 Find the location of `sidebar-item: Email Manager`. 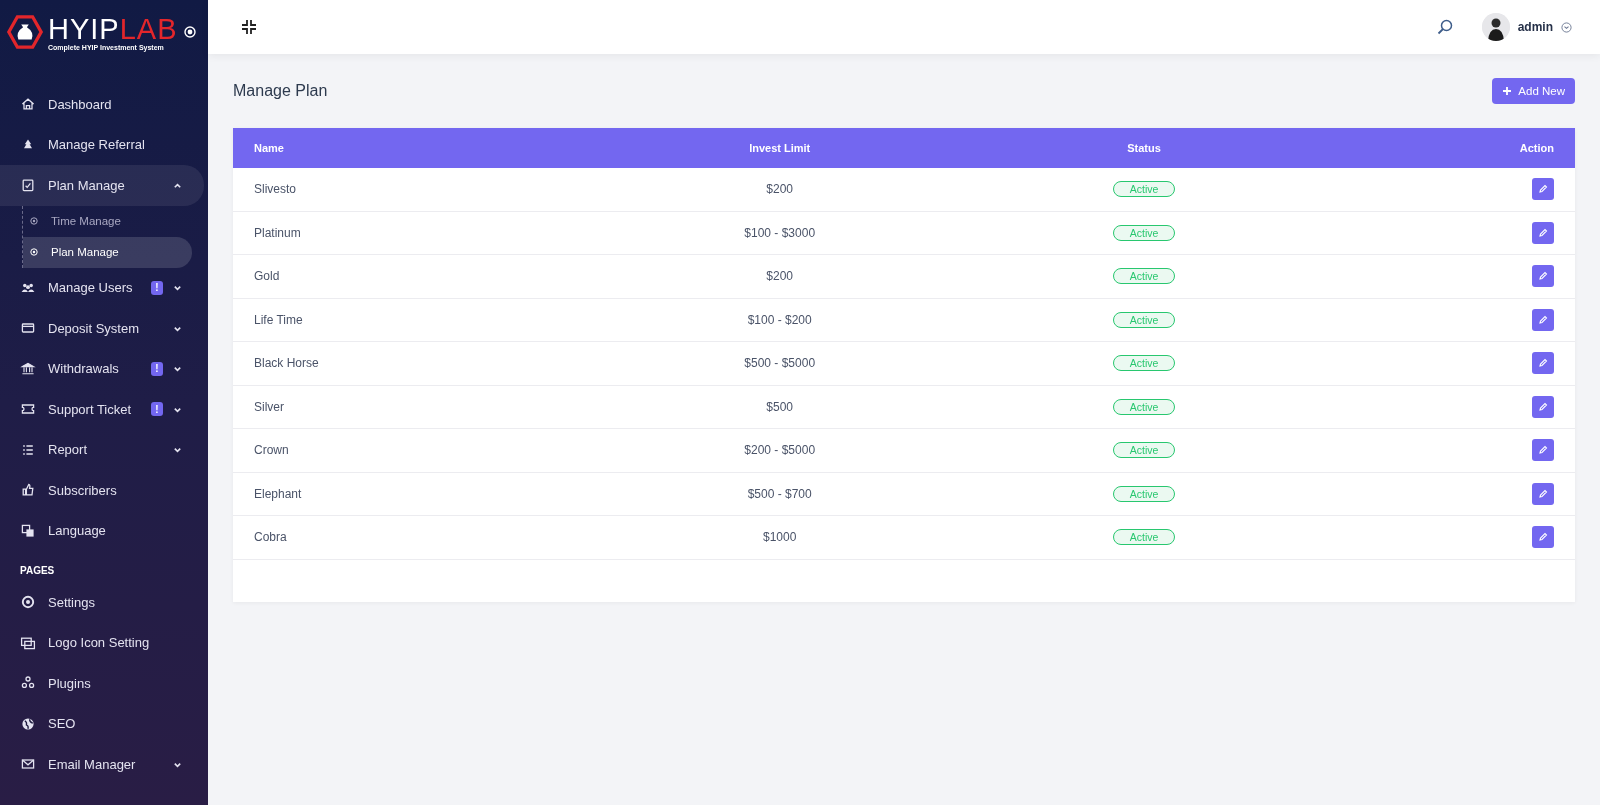

sidebar-item: Email Manager is located at coordinates (102, 764).